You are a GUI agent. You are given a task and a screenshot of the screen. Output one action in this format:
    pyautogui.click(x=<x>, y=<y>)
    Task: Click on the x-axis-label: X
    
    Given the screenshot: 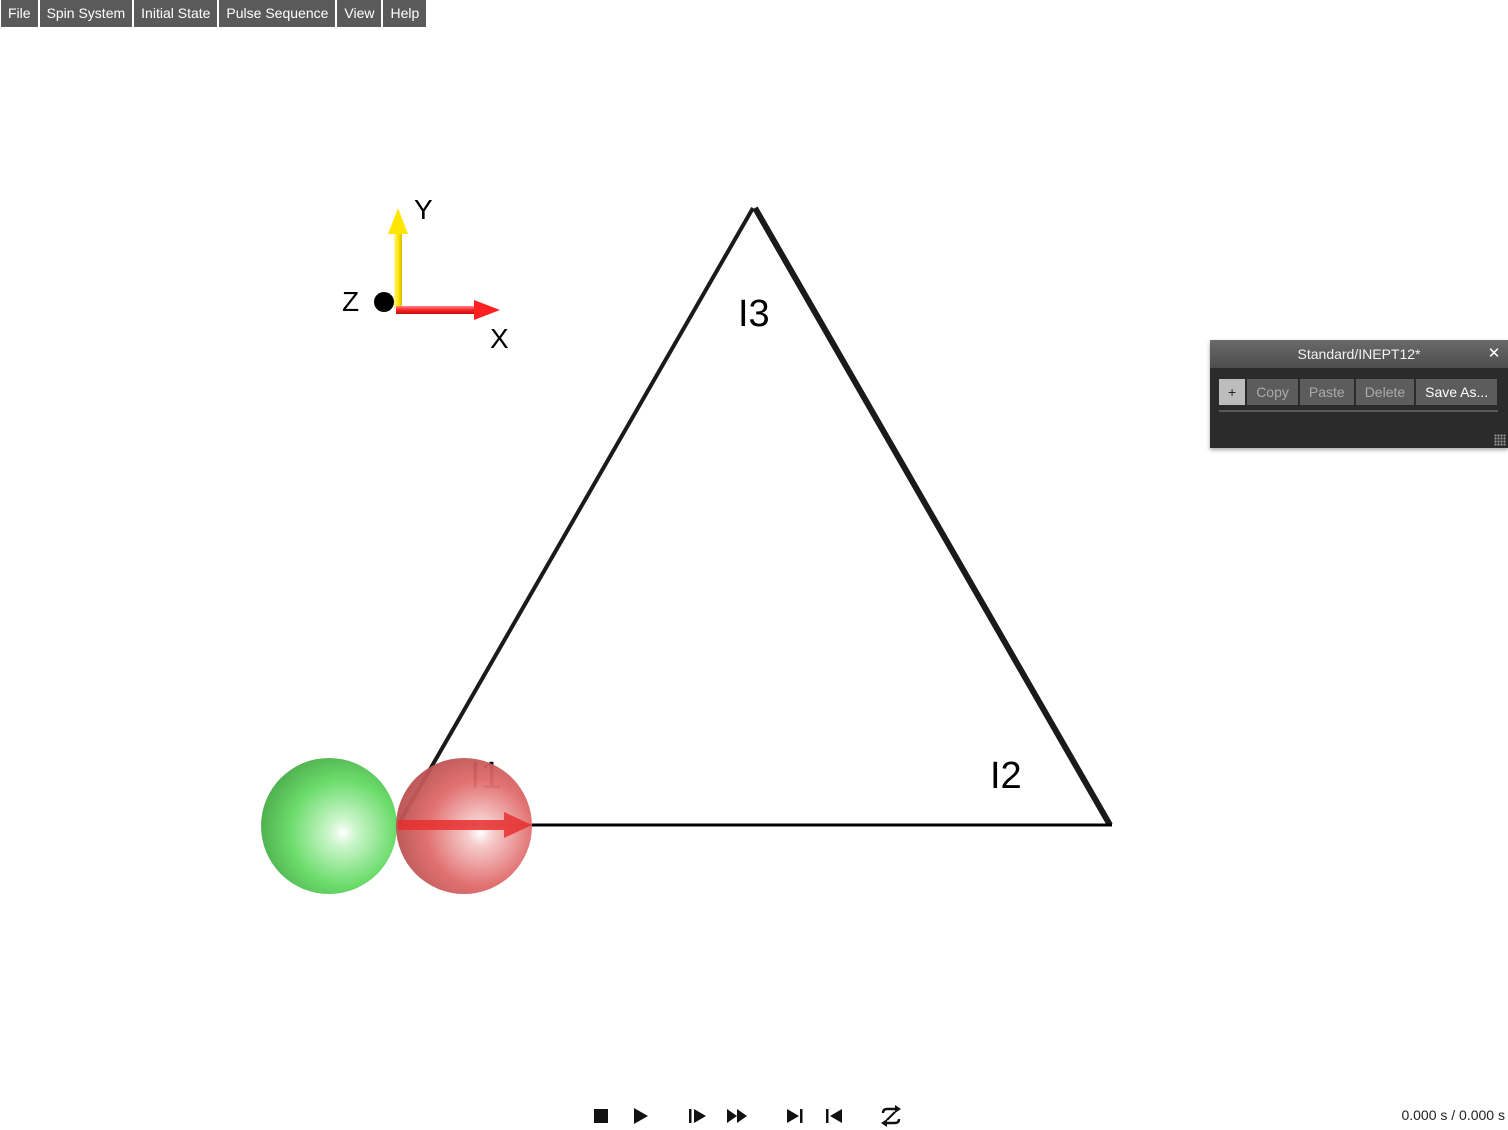 What is the action you would take?
    pyautogui.click(x=499, y=338)
    